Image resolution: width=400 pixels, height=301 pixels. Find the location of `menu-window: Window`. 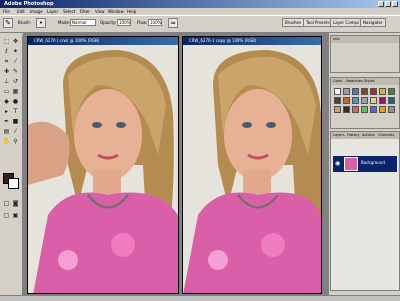

menu-window: Window is located at coordinates (116, 11).